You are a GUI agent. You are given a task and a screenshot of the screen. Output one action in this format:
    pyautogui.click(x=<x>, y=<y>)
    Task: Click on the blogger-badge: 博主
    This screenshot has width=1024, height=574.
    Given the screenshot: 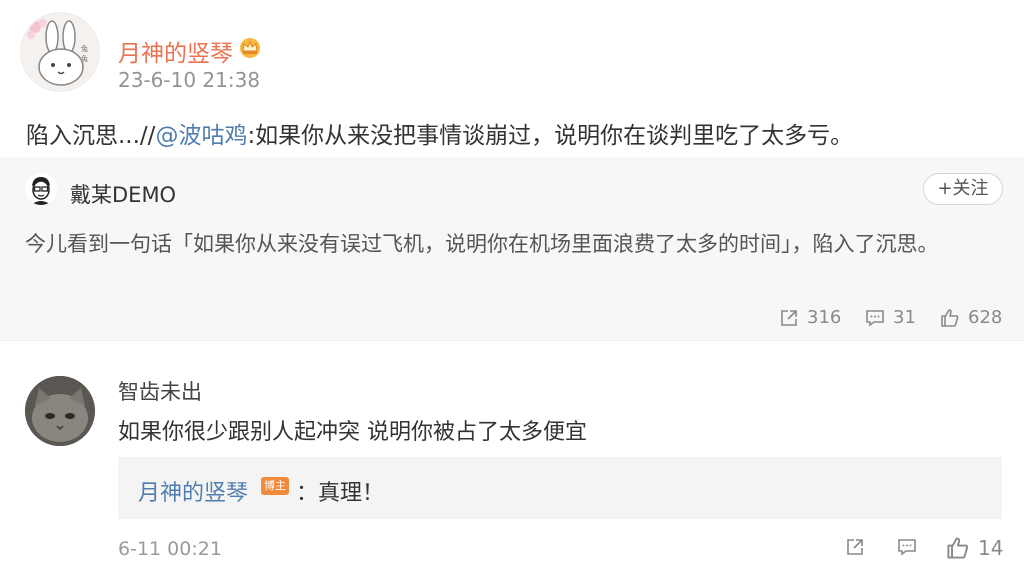 What is the action you would take?
    pyautogui.click(x=275, y=486)
    